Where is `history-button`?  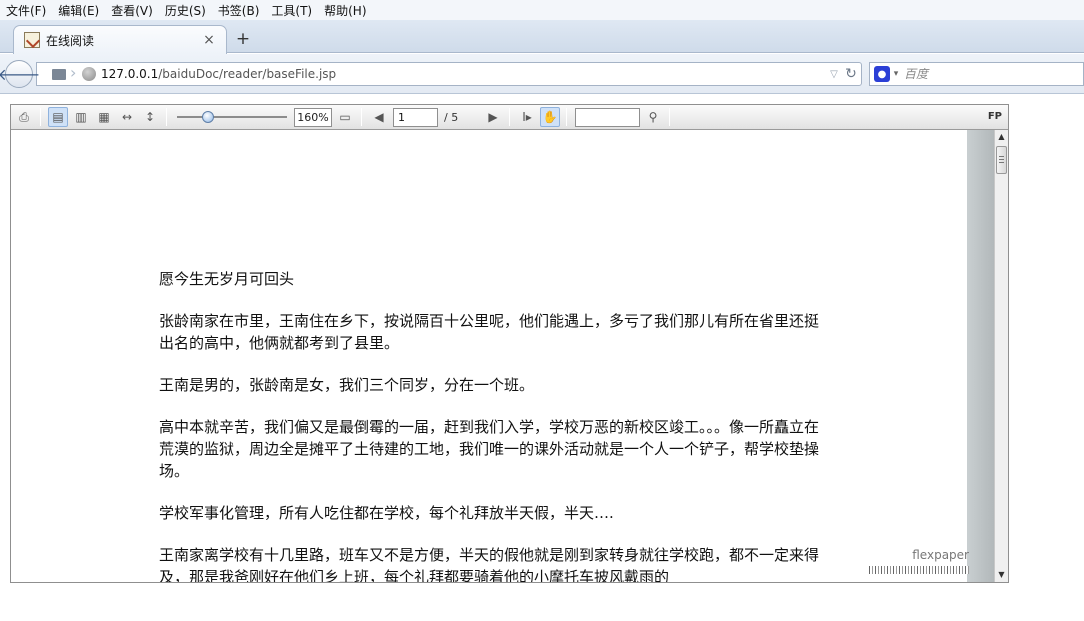 history-button is located at coordinates (59, 74).